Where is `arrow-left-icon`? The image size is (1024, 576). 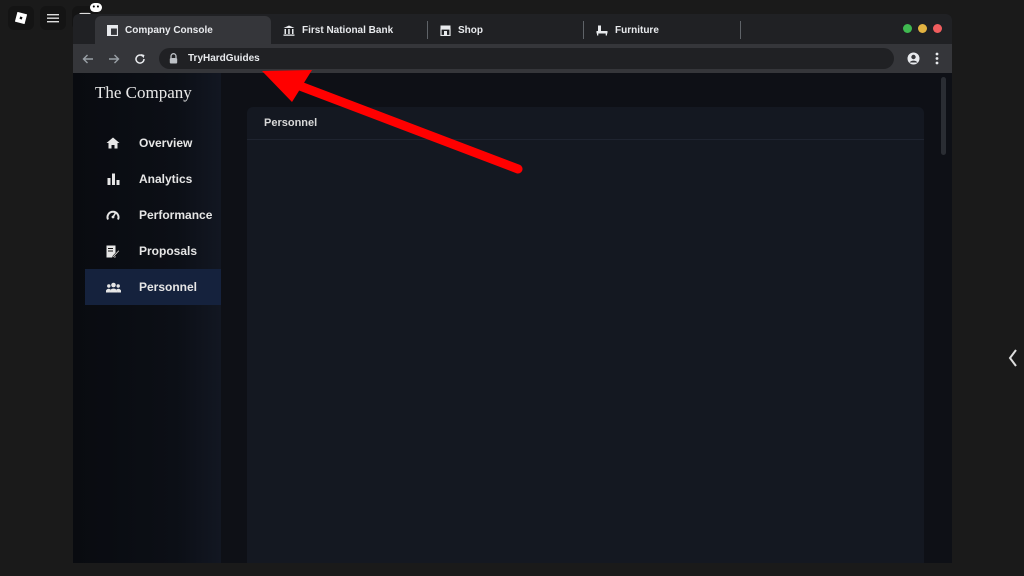
arrow-left-icon is located at coordinates (87, 58).